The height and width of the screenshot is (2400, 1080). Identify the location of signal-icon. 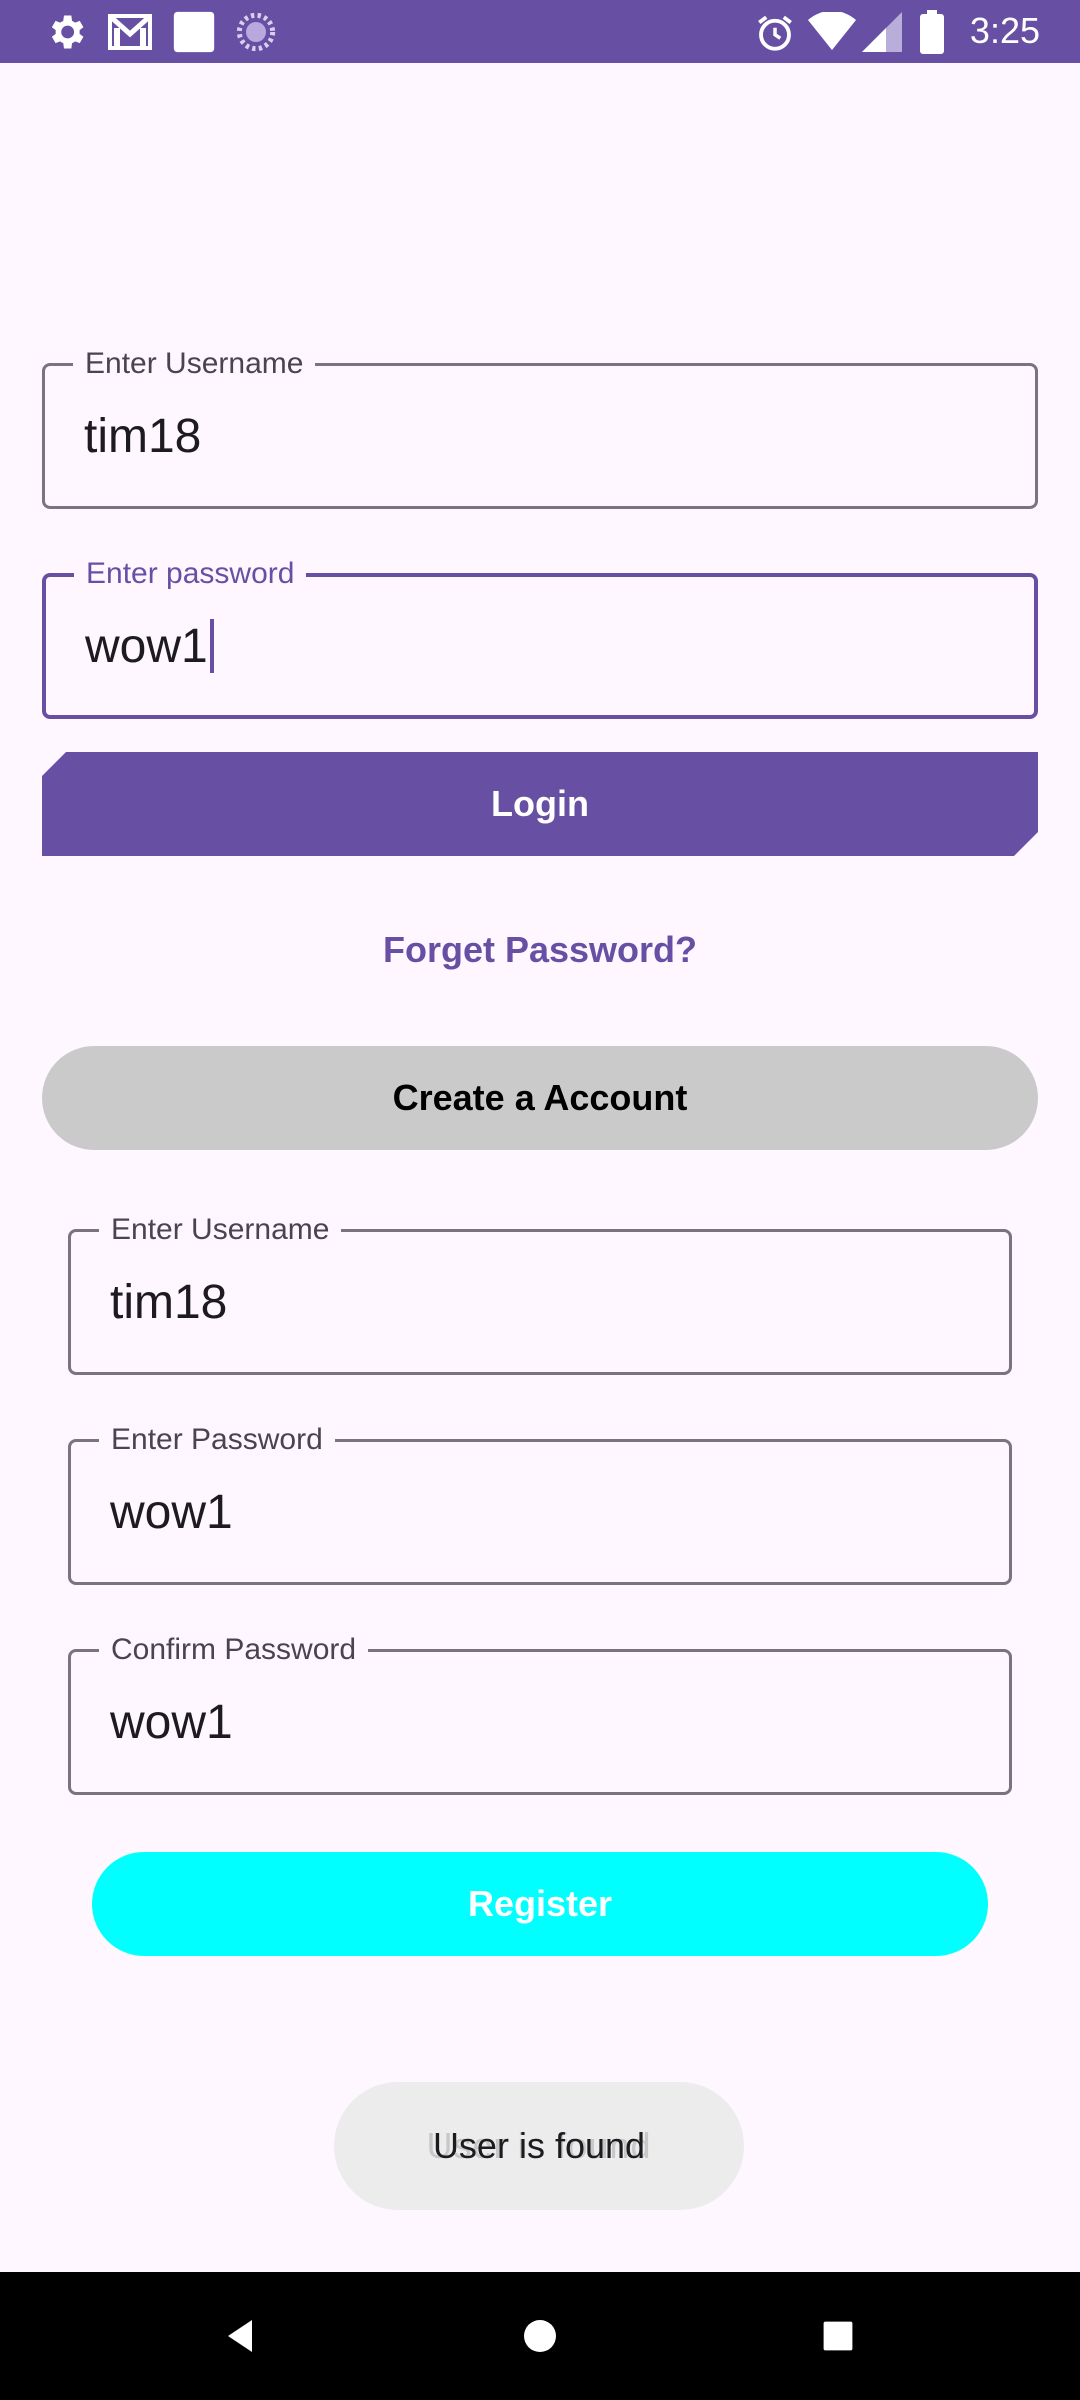
(882, 32).